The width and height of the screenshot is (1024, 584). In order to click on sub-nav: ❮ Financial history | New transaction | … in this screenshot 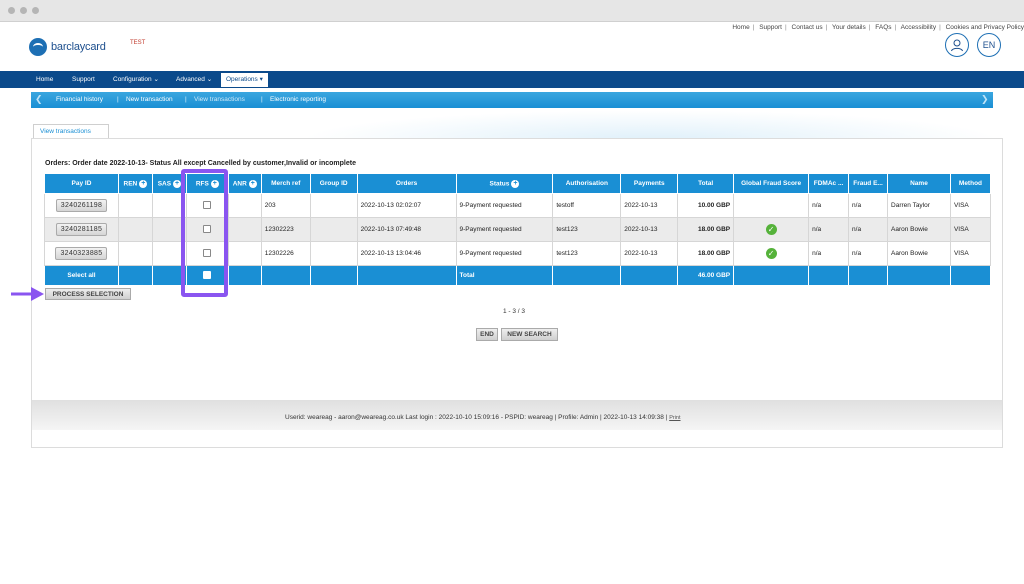, I will do `click(512, 100)`.